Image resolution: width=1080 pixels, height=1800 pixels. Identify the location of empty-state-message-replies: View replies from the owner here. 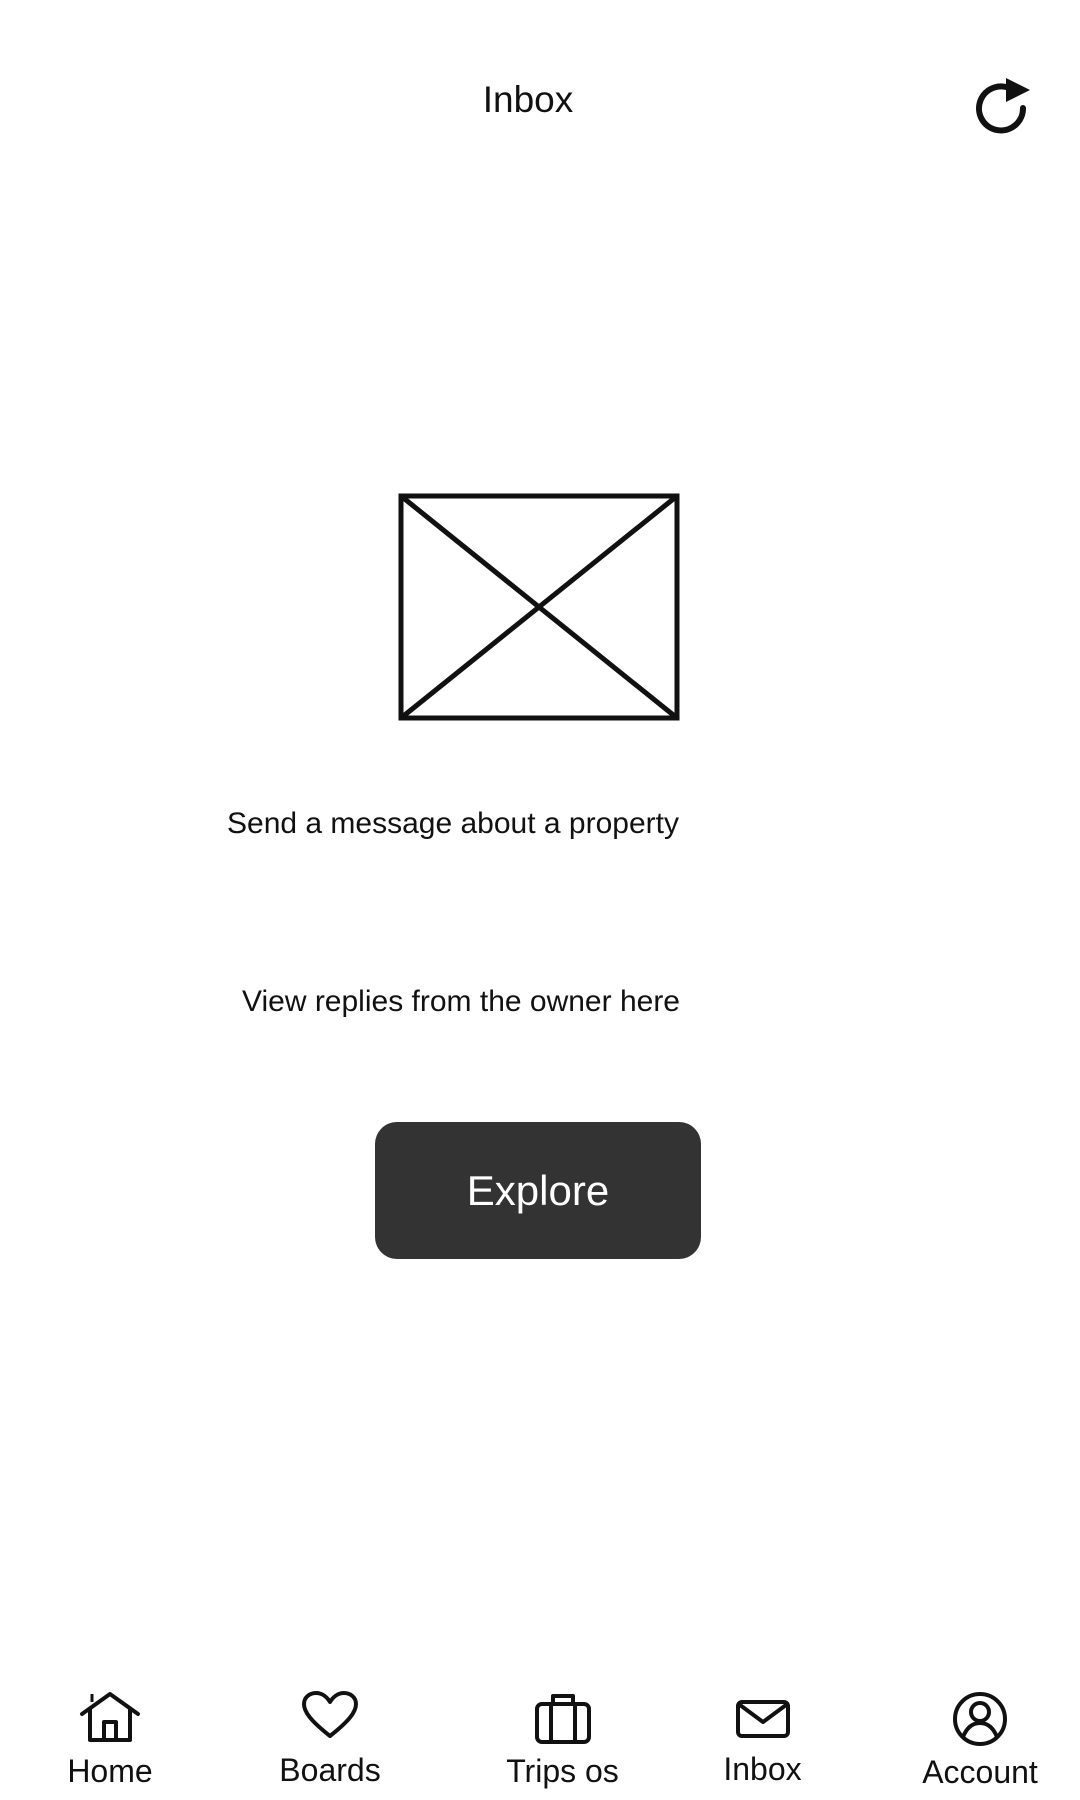
(461, 1001).